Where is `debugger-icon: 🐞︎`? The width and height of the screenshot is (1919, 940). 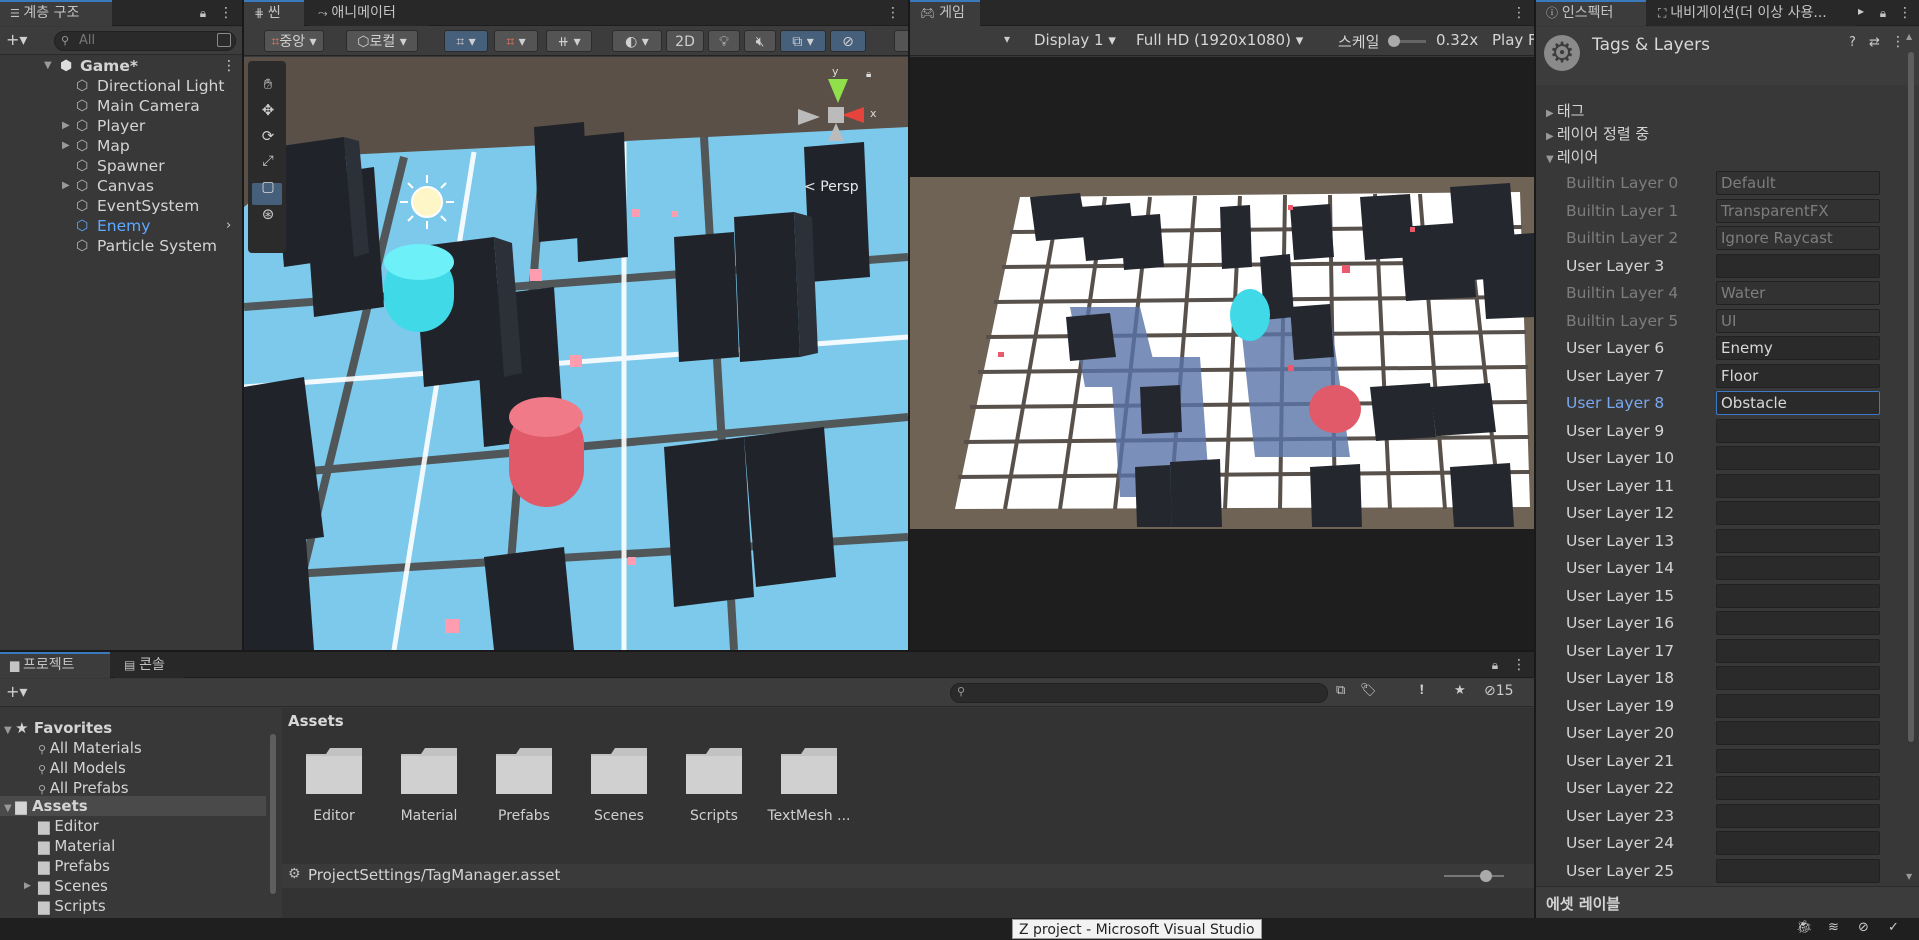
debugger-icon: 🐞︎ is located at coordinates (1804, 927).